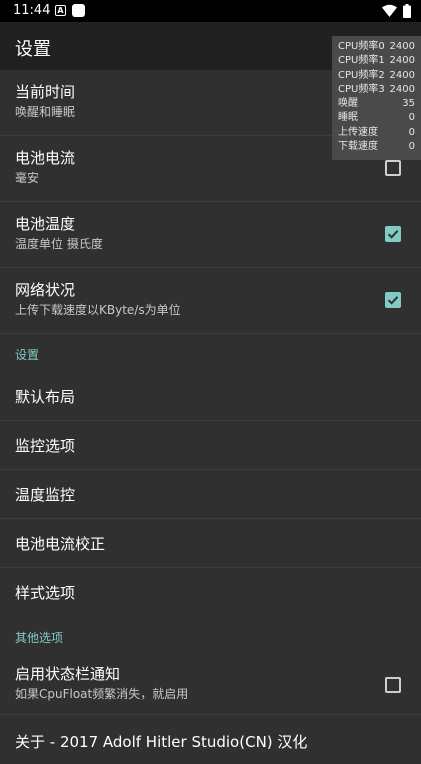  I want to click on pref-battery-temperature: 电池温度 温度单位 摄氏度, so click(210, 235).